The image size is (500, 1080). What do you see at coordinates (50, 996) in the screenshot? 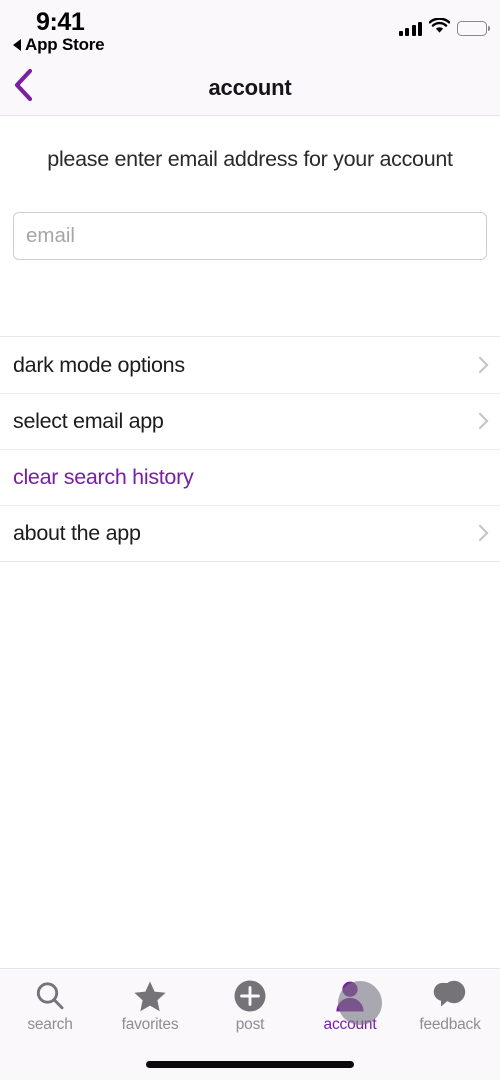
I see `search-icon` at bounding box center [50, 996].